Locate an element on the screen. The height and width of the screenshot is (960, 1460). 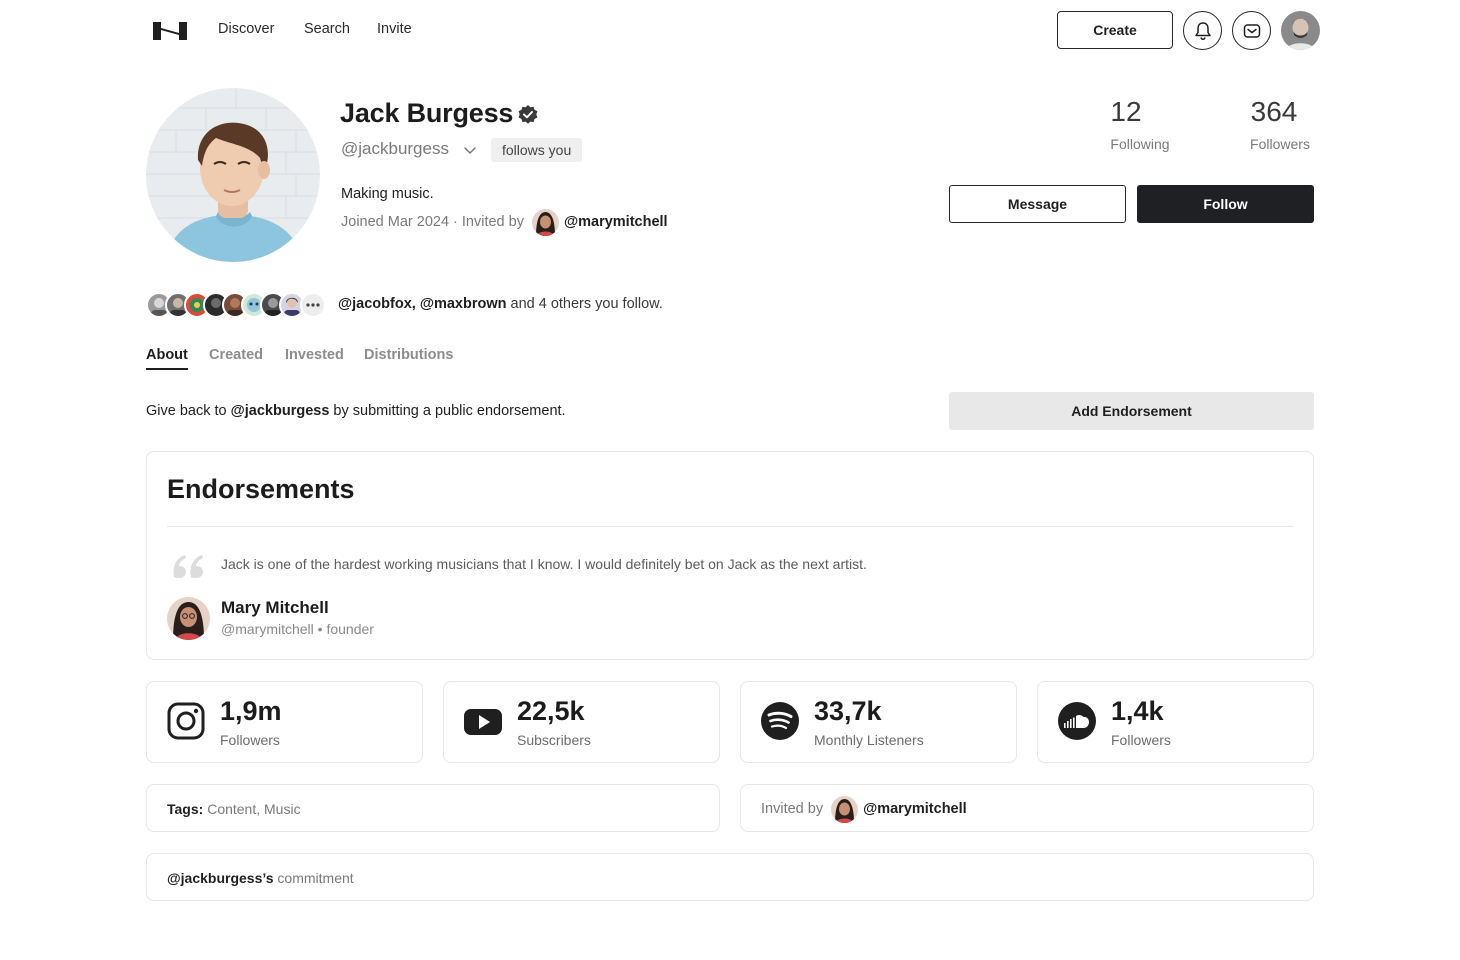
nav-discover: Discover is located at coordinates (246, 29).